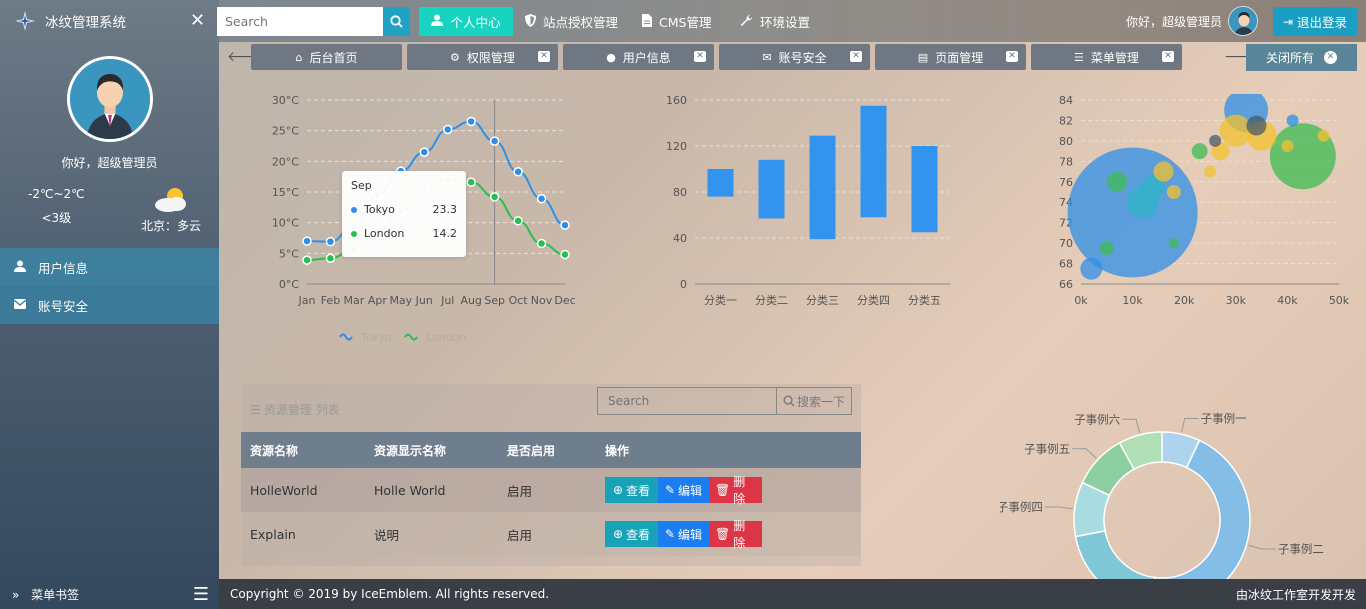  I want to click on sidebar-item-label: 账号安全, so click(63, 306).